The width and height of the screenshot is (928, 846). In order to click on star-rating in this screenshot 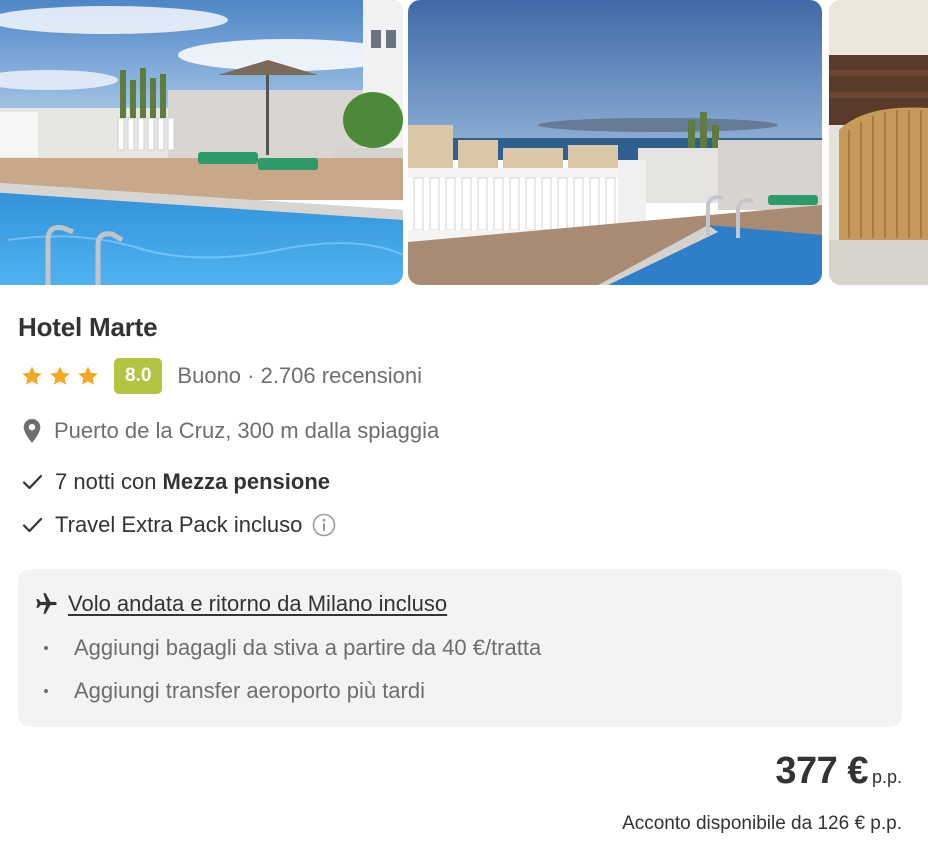, I will do `click(60, 376)`.